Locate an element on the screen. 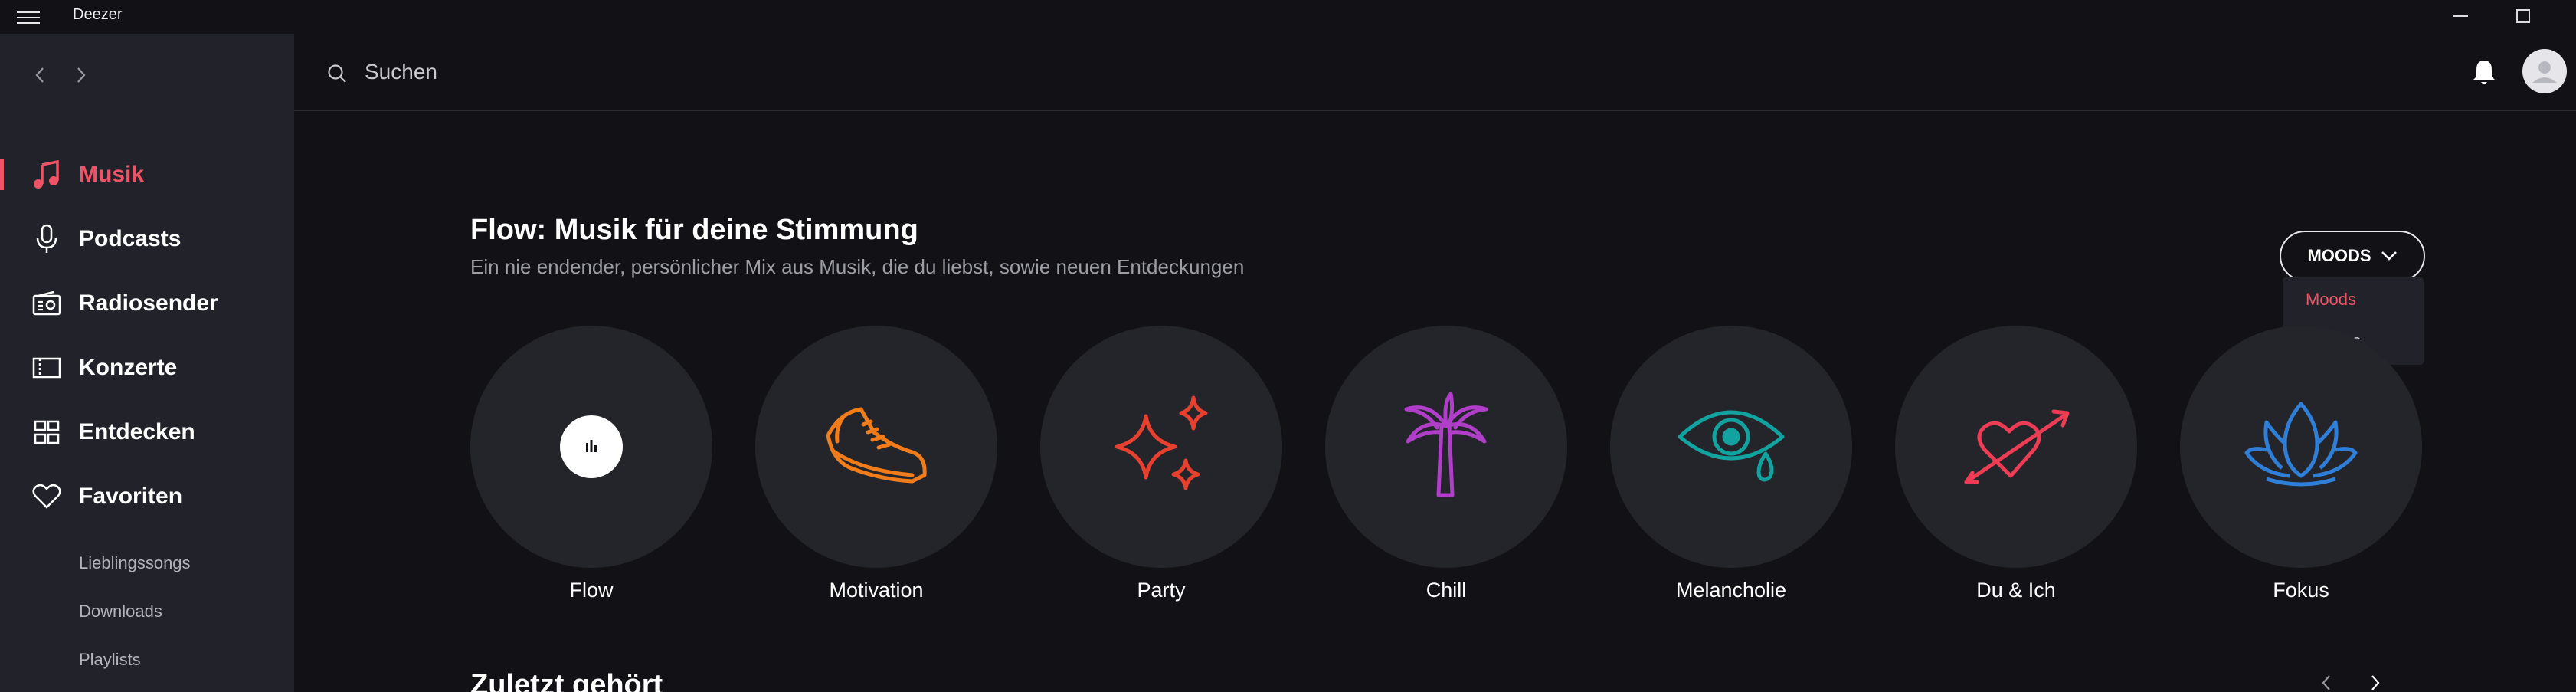 This screenshot has width=2576, height=692. recent-section-title: Zuletzt gehört is located at coordinates (566, 680).